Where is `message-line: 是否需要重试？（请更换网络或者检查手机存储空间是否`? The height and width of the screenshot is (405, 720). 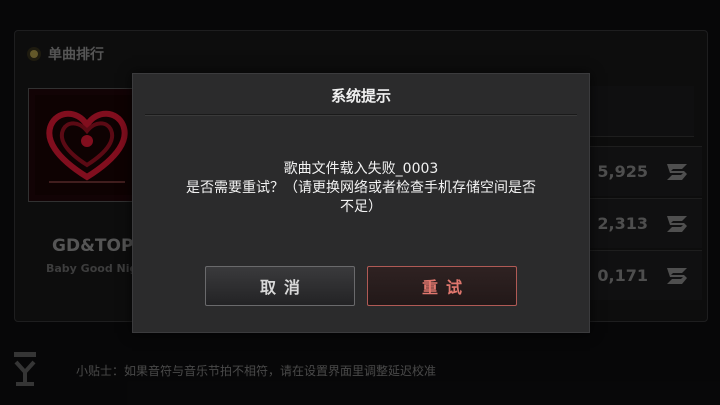
message-line: 是否需要重试？（请更换网络或者检查手机存储空间是否 is located at coordinates (361, 188).